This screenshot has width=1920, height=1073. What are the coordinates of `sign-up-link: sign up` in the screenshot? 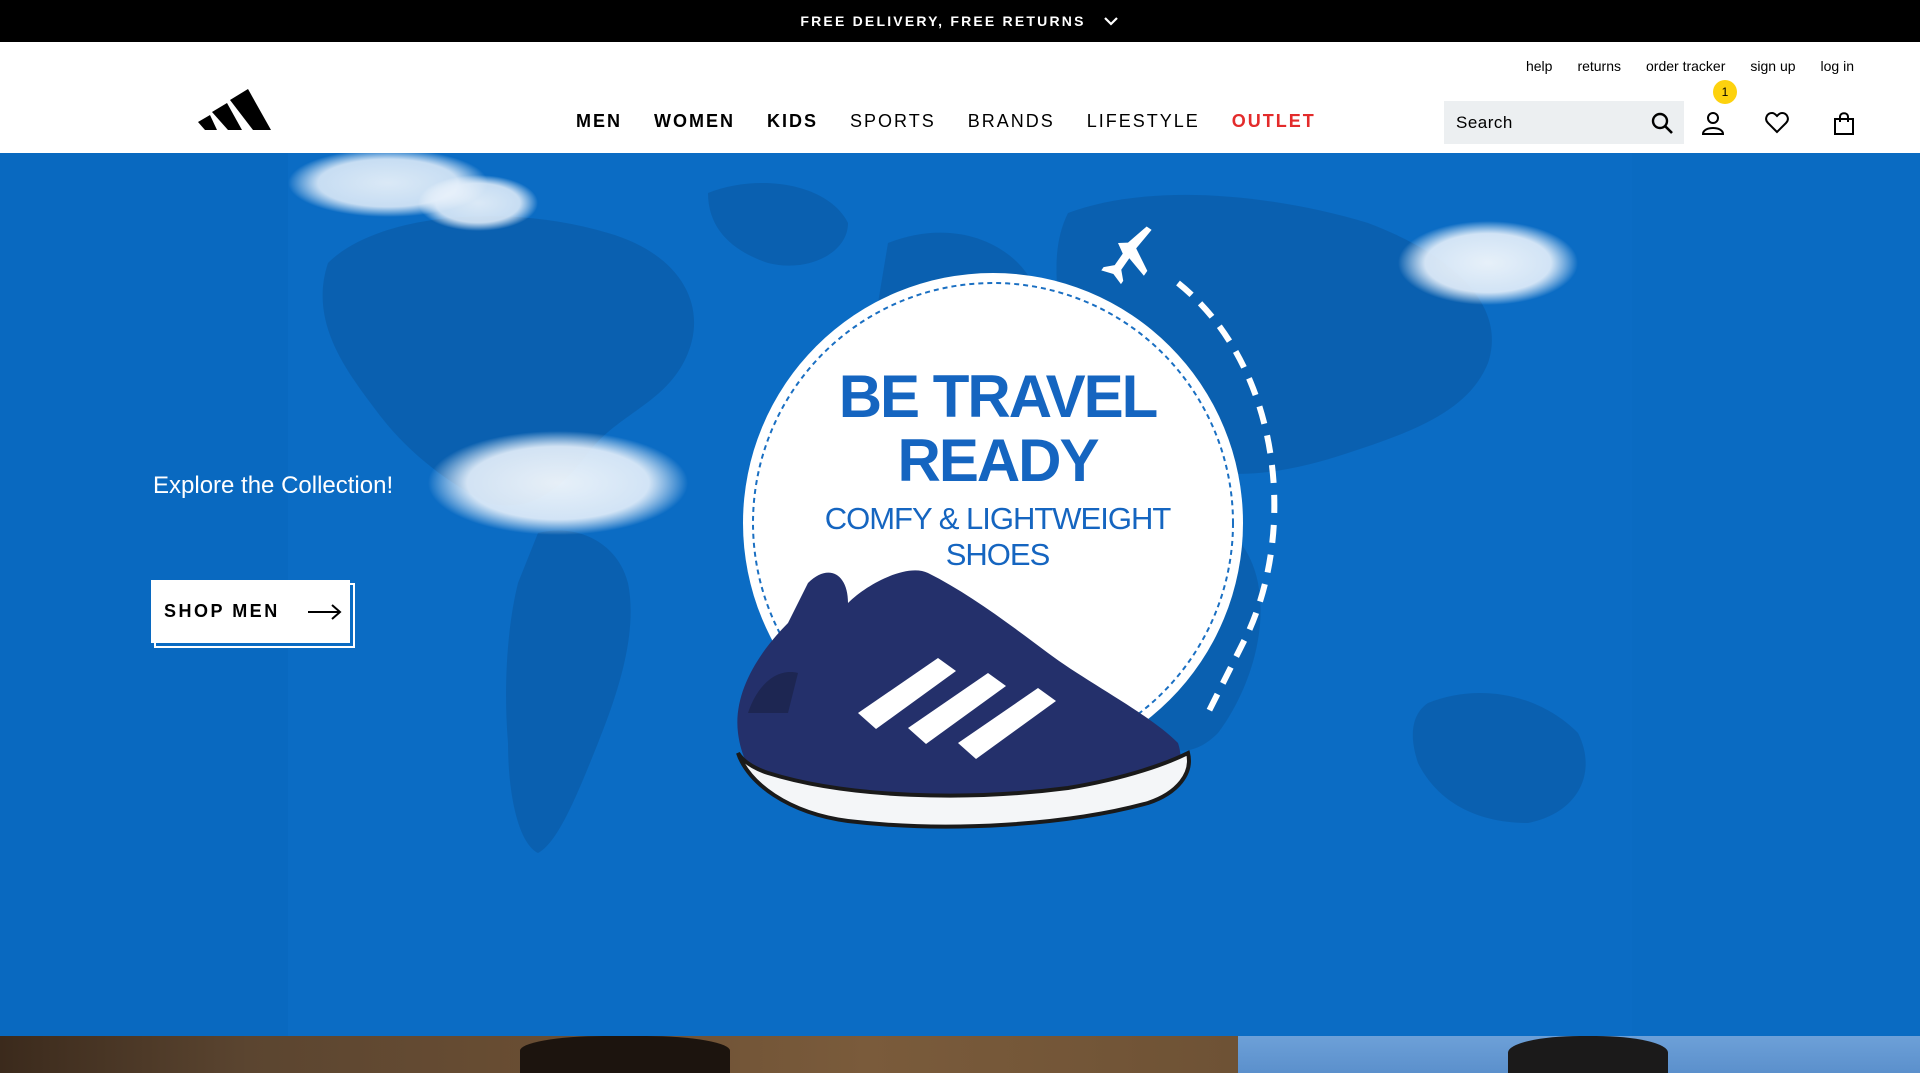 It's located at (1772, 66).